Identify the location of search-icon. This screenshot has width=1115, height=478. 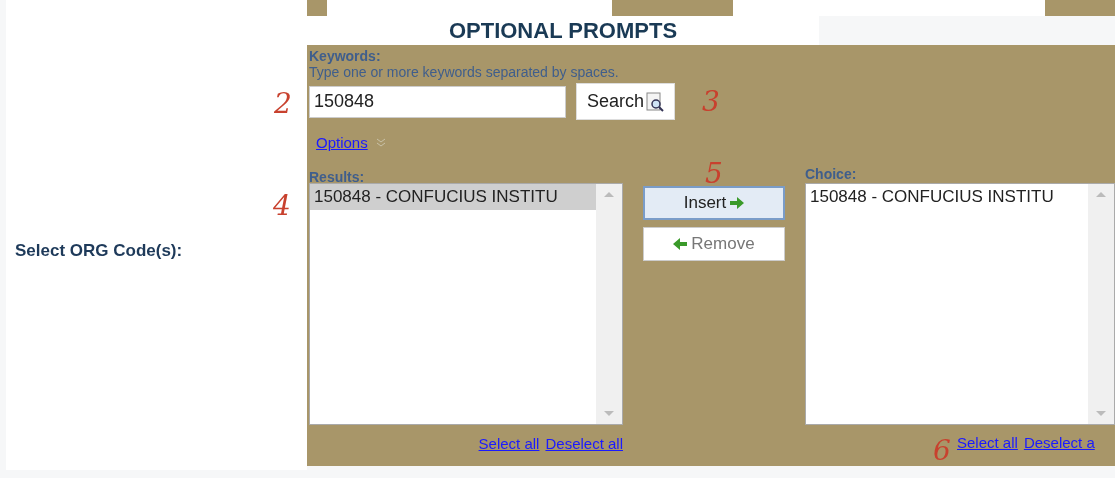
(655, 101).